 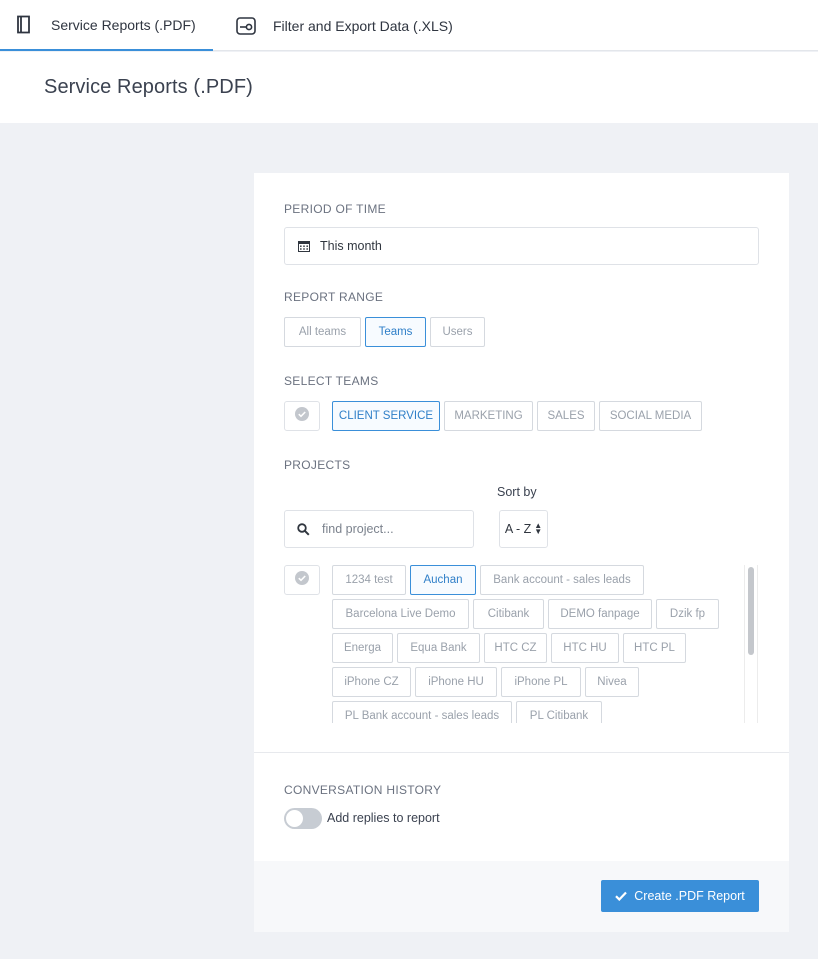 What do you see at coordinates (562, 580) in the screenshot?
I see `project-button: Bank account - sales leads` at bounding box center [562, 580].